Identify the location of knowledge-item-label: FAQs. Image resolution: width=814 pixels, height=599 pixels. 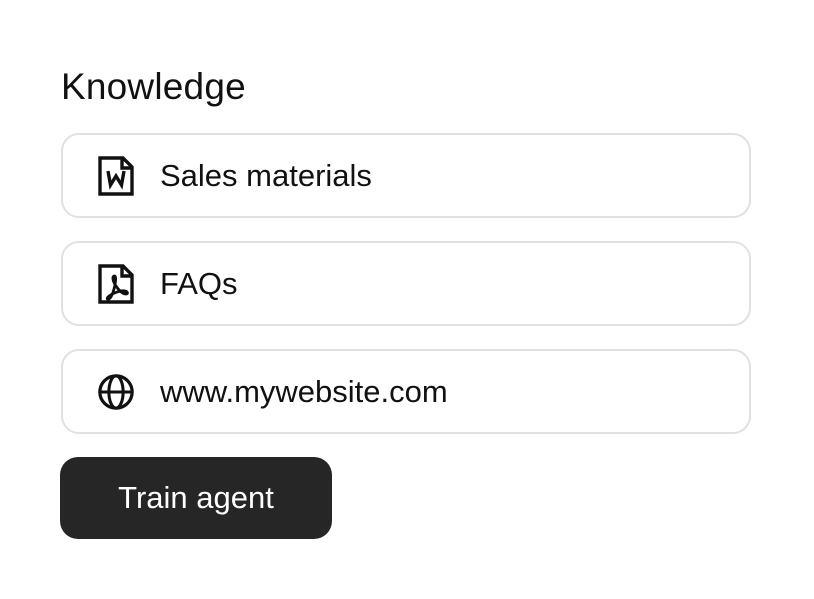
(199, 283).